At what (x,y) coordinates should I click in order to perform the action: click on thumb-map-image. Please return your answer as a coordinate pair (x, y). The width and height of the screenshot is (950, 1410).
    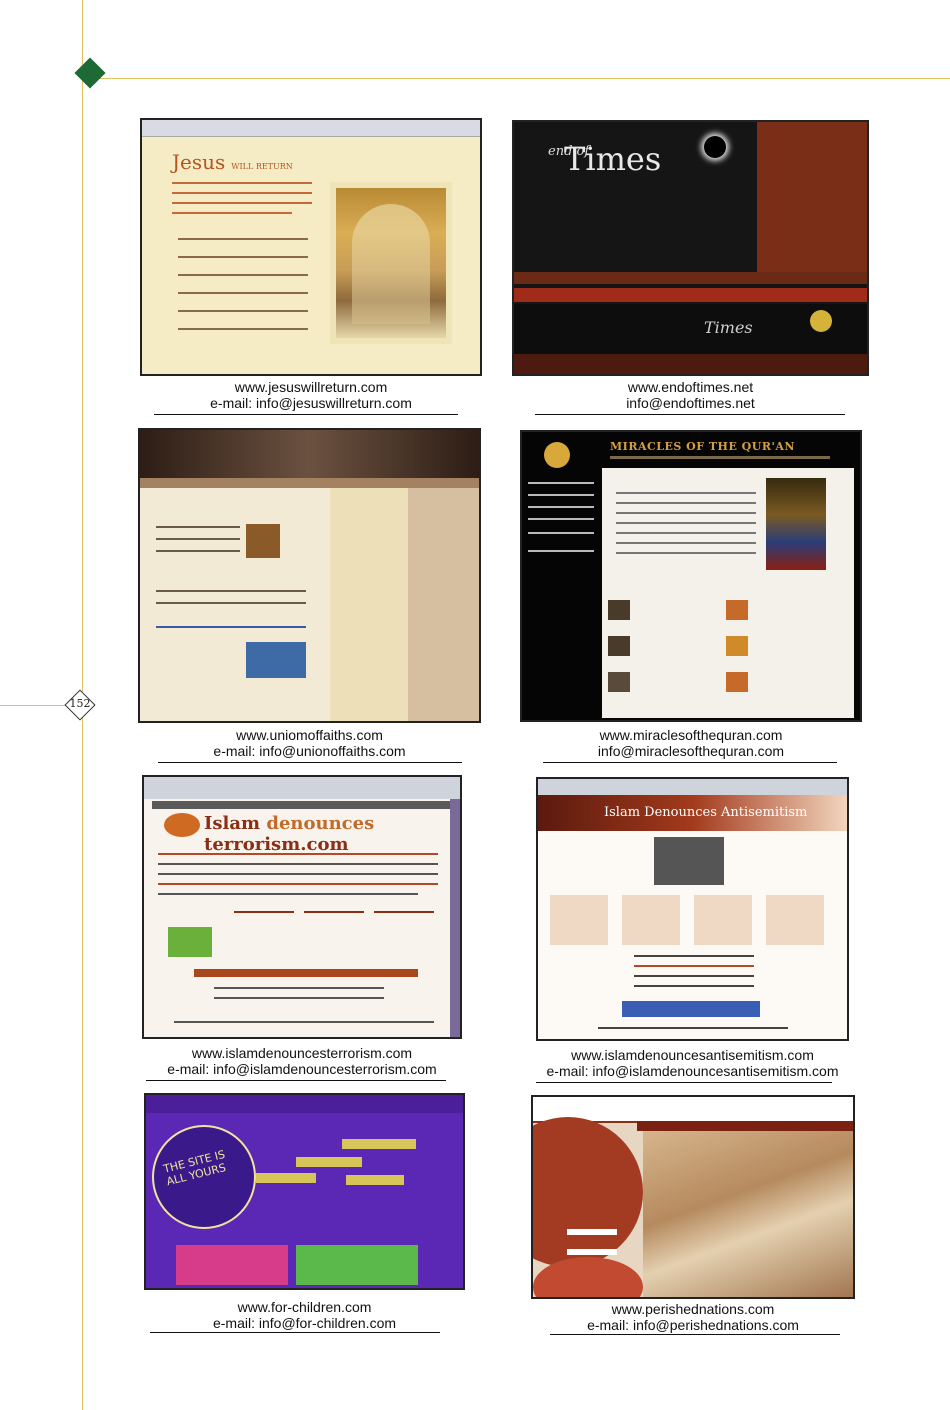
    Looking at the image, I should click on (190, 942).